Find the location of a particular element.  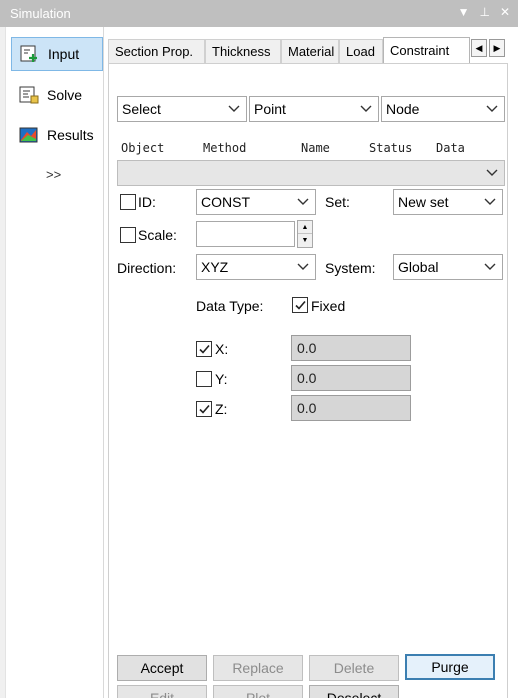

nav-item-results: Results is located at coordinates (57, 135).